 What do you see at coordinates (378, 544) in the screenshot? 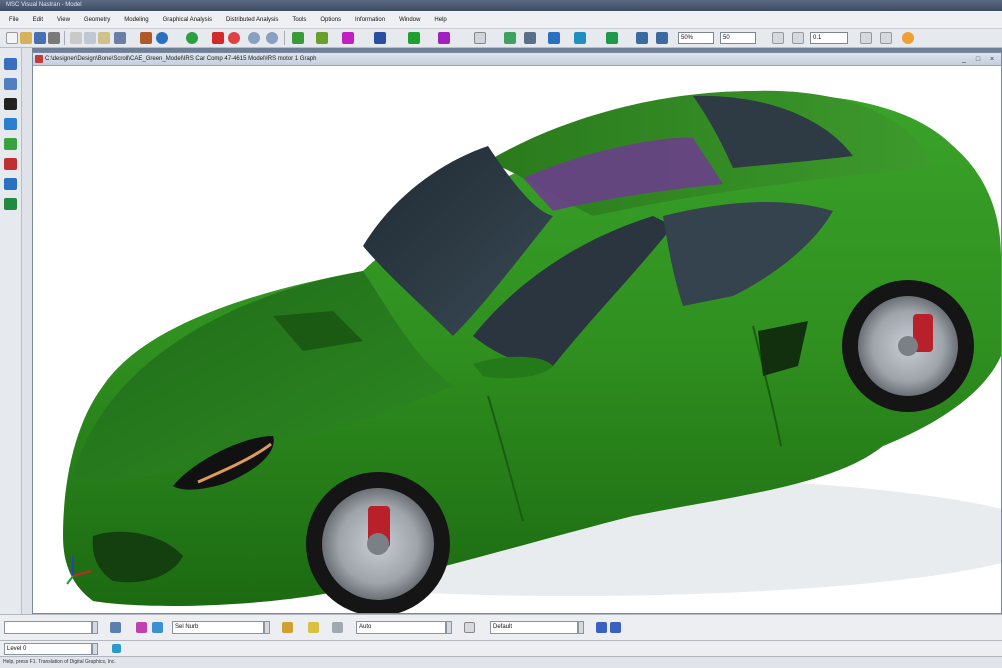
I see `front-hub` at bounding box center [378, 544].